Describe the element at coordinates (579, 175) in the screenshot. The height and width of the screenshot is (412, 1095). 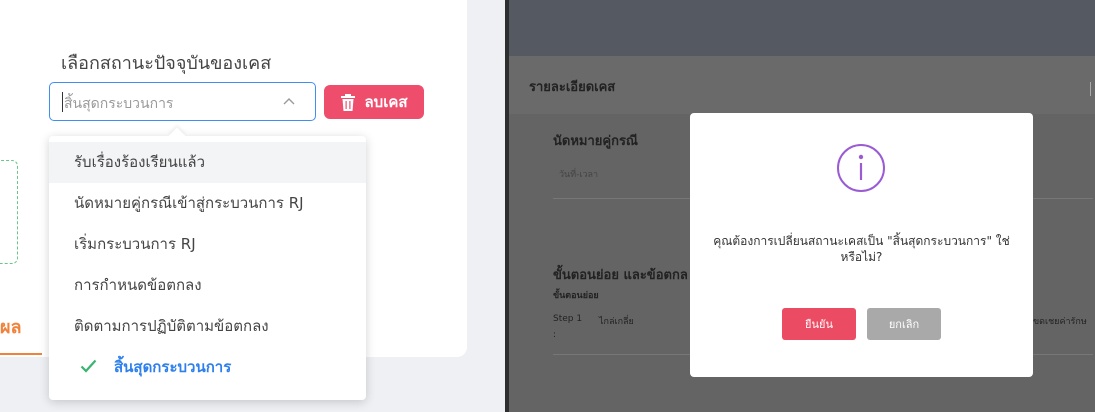
I see `datetime-label: วันที่-เวลา` at that location.